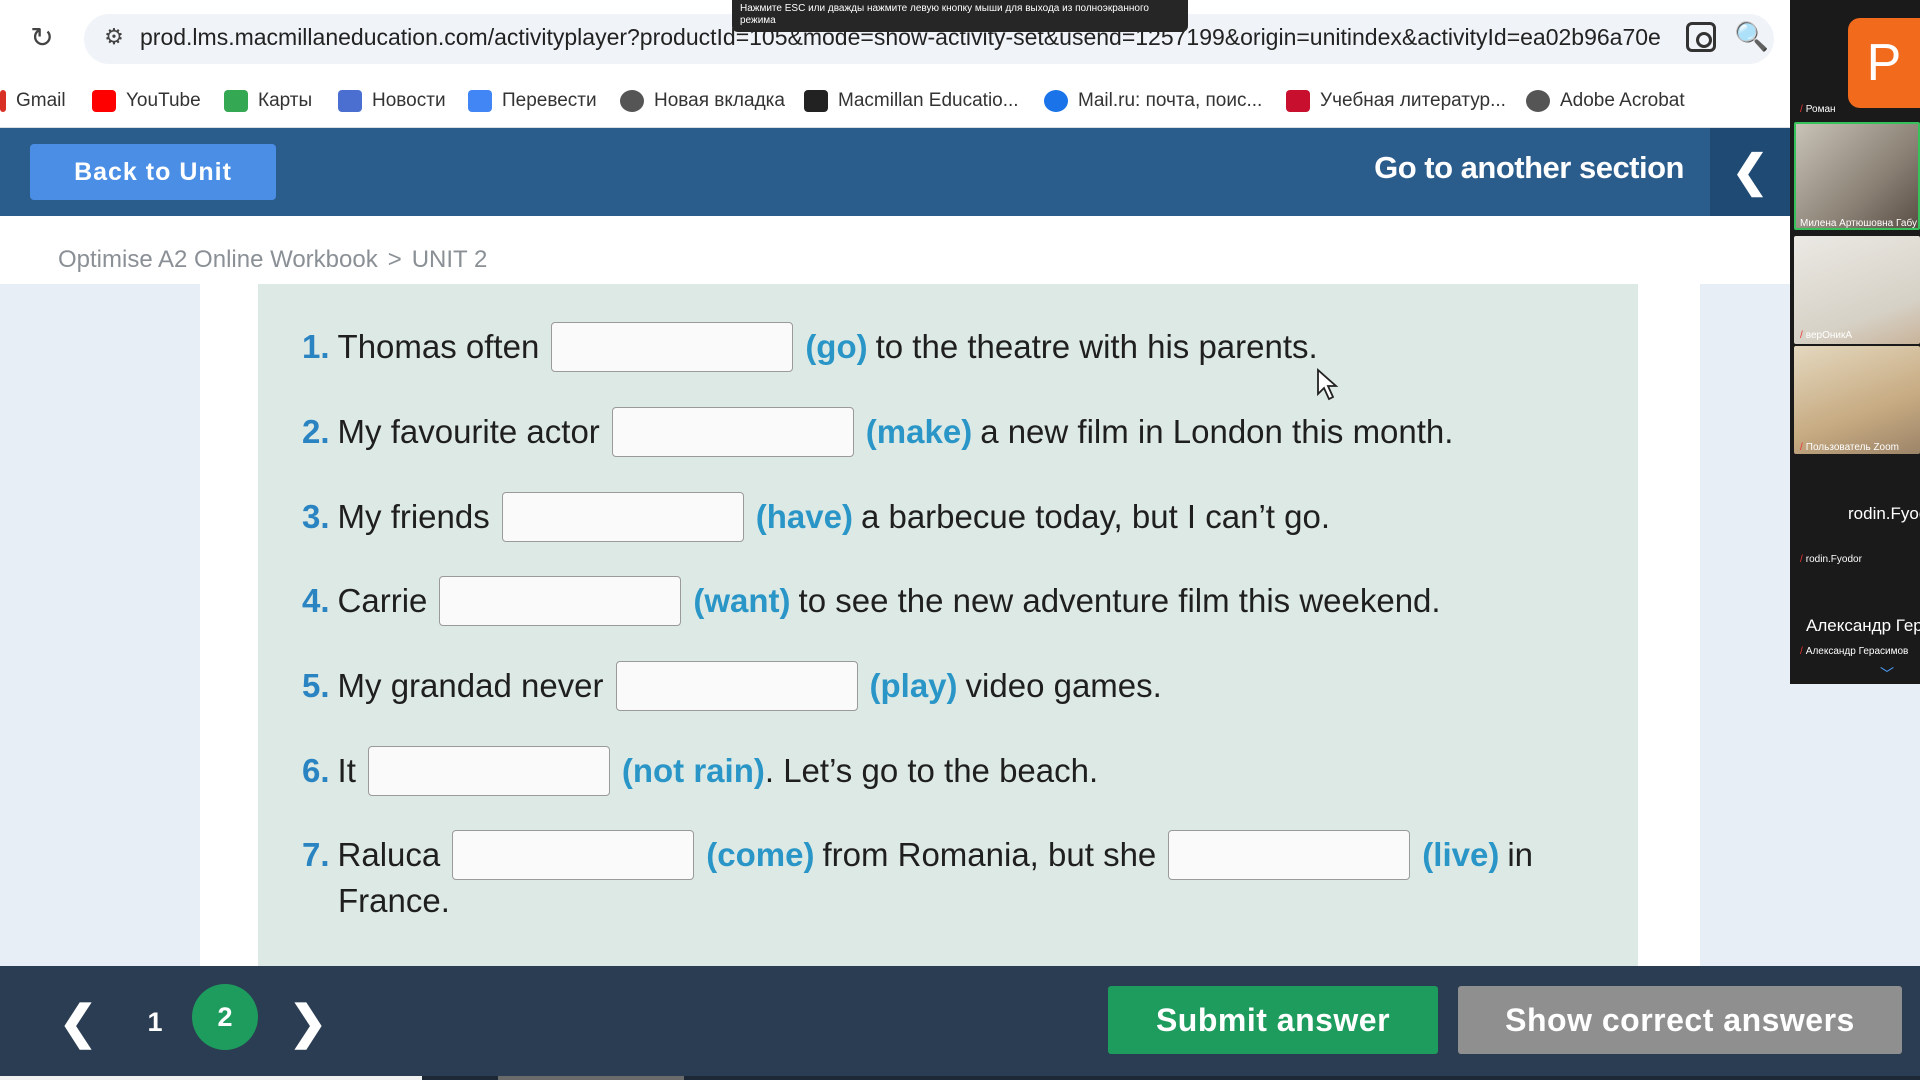 This screenshot has width=1920, height=1080. What do you see at coordinates (1289, 855) in the screenshot?
I see `answer-input-7b` at bounding box center [1289, 855].